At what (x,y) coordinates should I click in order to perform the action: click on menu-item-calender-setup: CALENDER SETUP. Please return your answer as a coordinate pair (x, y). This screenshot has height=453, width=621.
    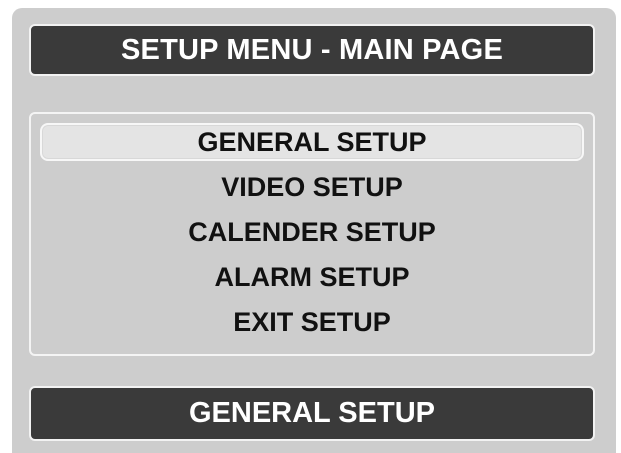
    Looking at the image, I should click on (312, 232).